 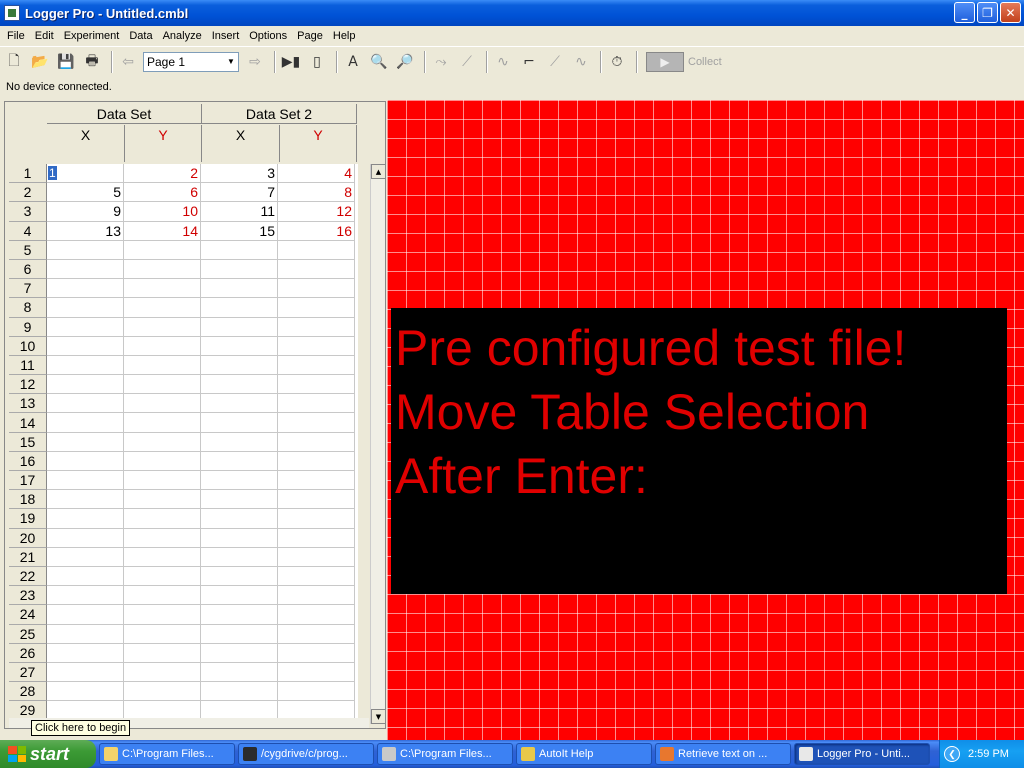 What do you see at coordinates (85, 212) in the screenshot?
I see `table-cell: 9` at bounding box center [85, 212].